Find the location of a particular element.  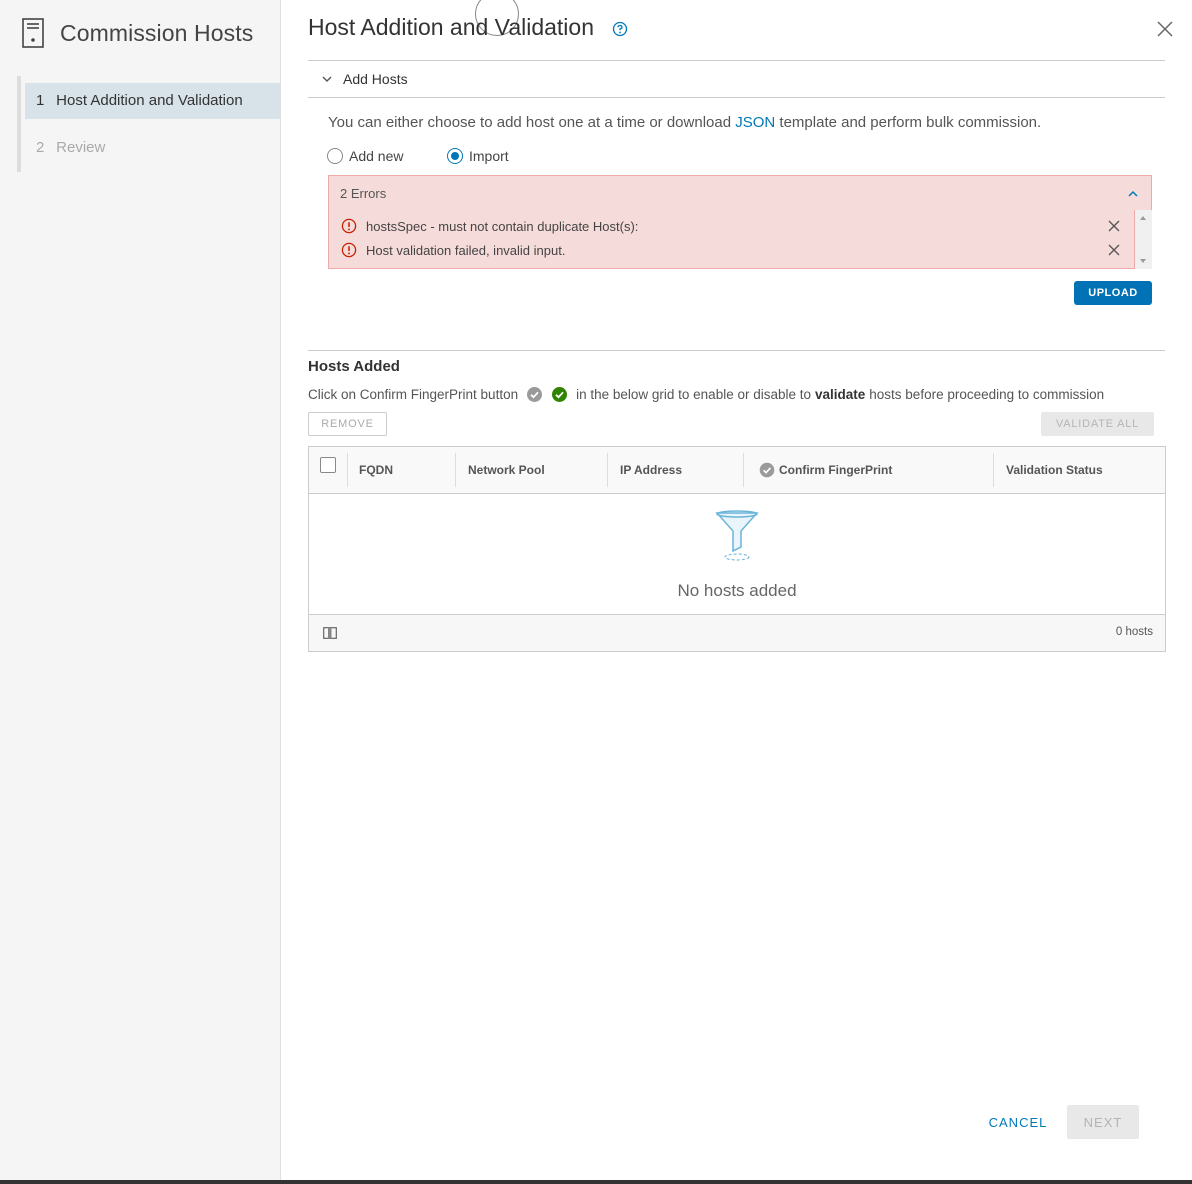

wizard-steps: 1 Host Addition and Validation 2 Review is located at coordinates (148, 124).